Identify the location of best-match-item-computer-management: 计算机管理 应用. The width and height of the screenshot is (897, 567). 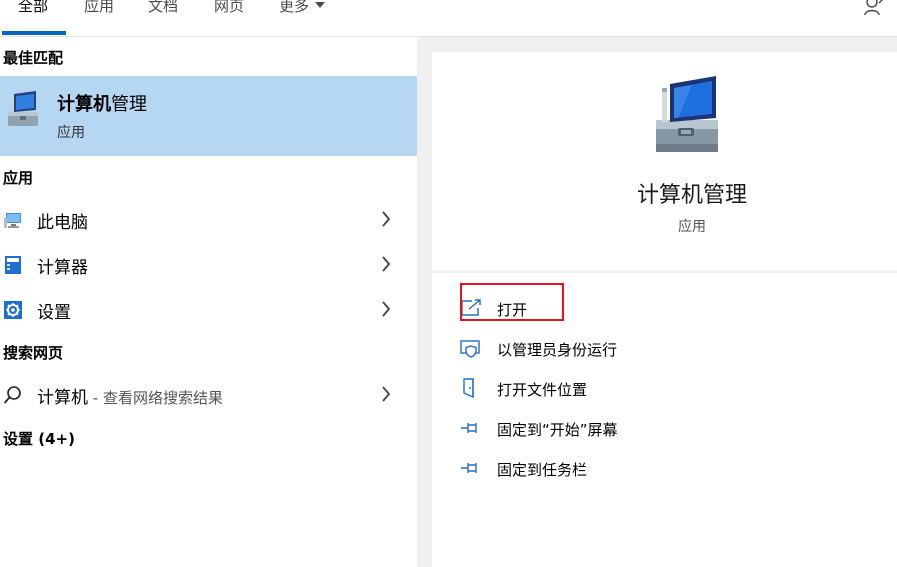
(208, 116).